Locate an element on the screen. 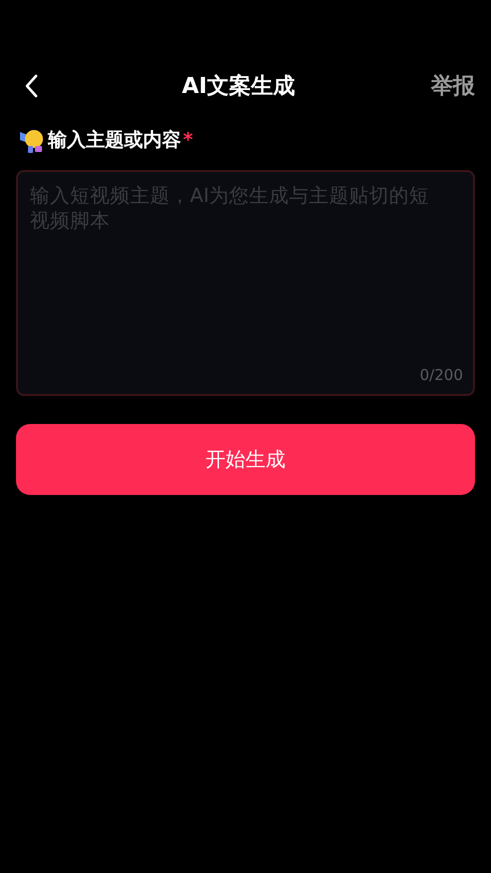 This screenshot has width=491, height=873. generate-button: 开始生成 is located at coordinates (245, 459).